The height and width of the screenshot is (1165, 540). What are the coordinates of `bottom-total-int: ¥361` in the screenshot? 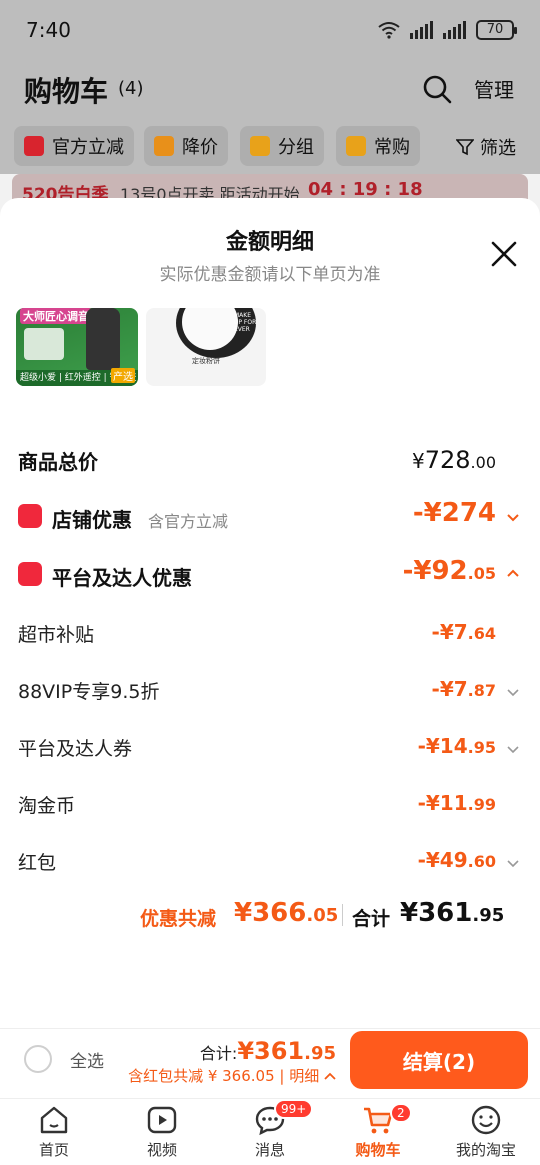 It's located at (271, 1051).